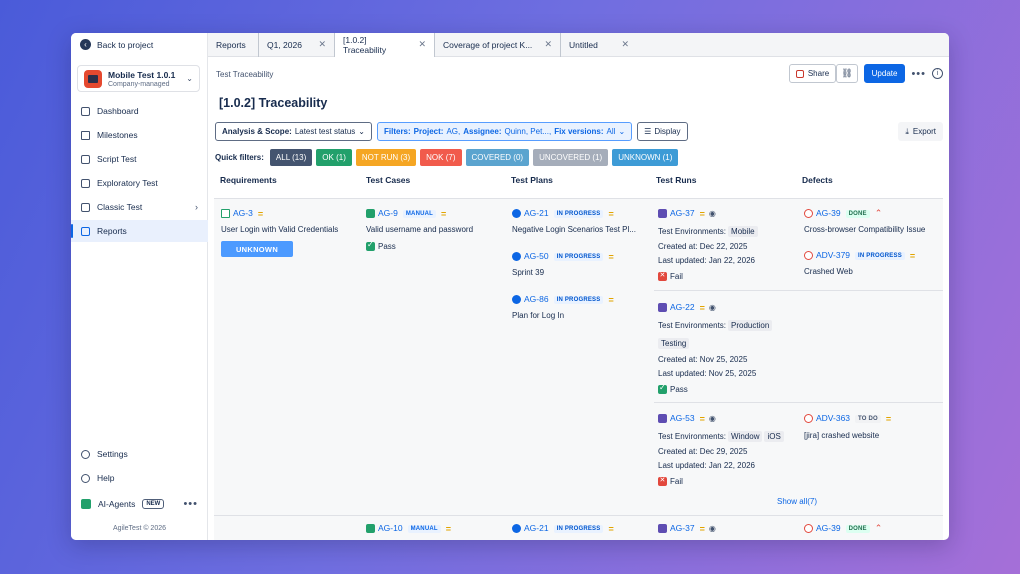  I want to click on manual-badge: MANUAL, so click(424, 528).